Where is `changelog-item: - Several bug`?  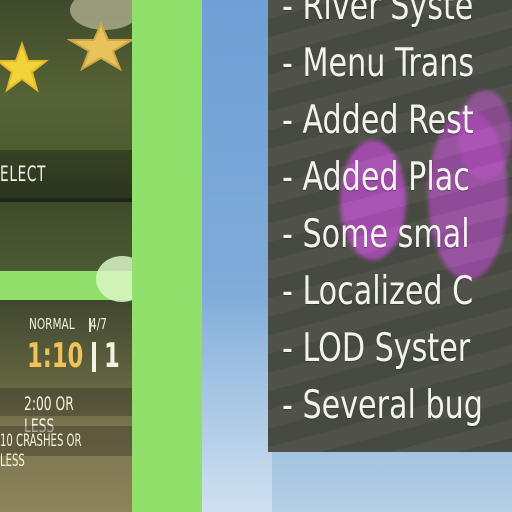
changelog-item: - Several bug is located at coordinates (382, 405).